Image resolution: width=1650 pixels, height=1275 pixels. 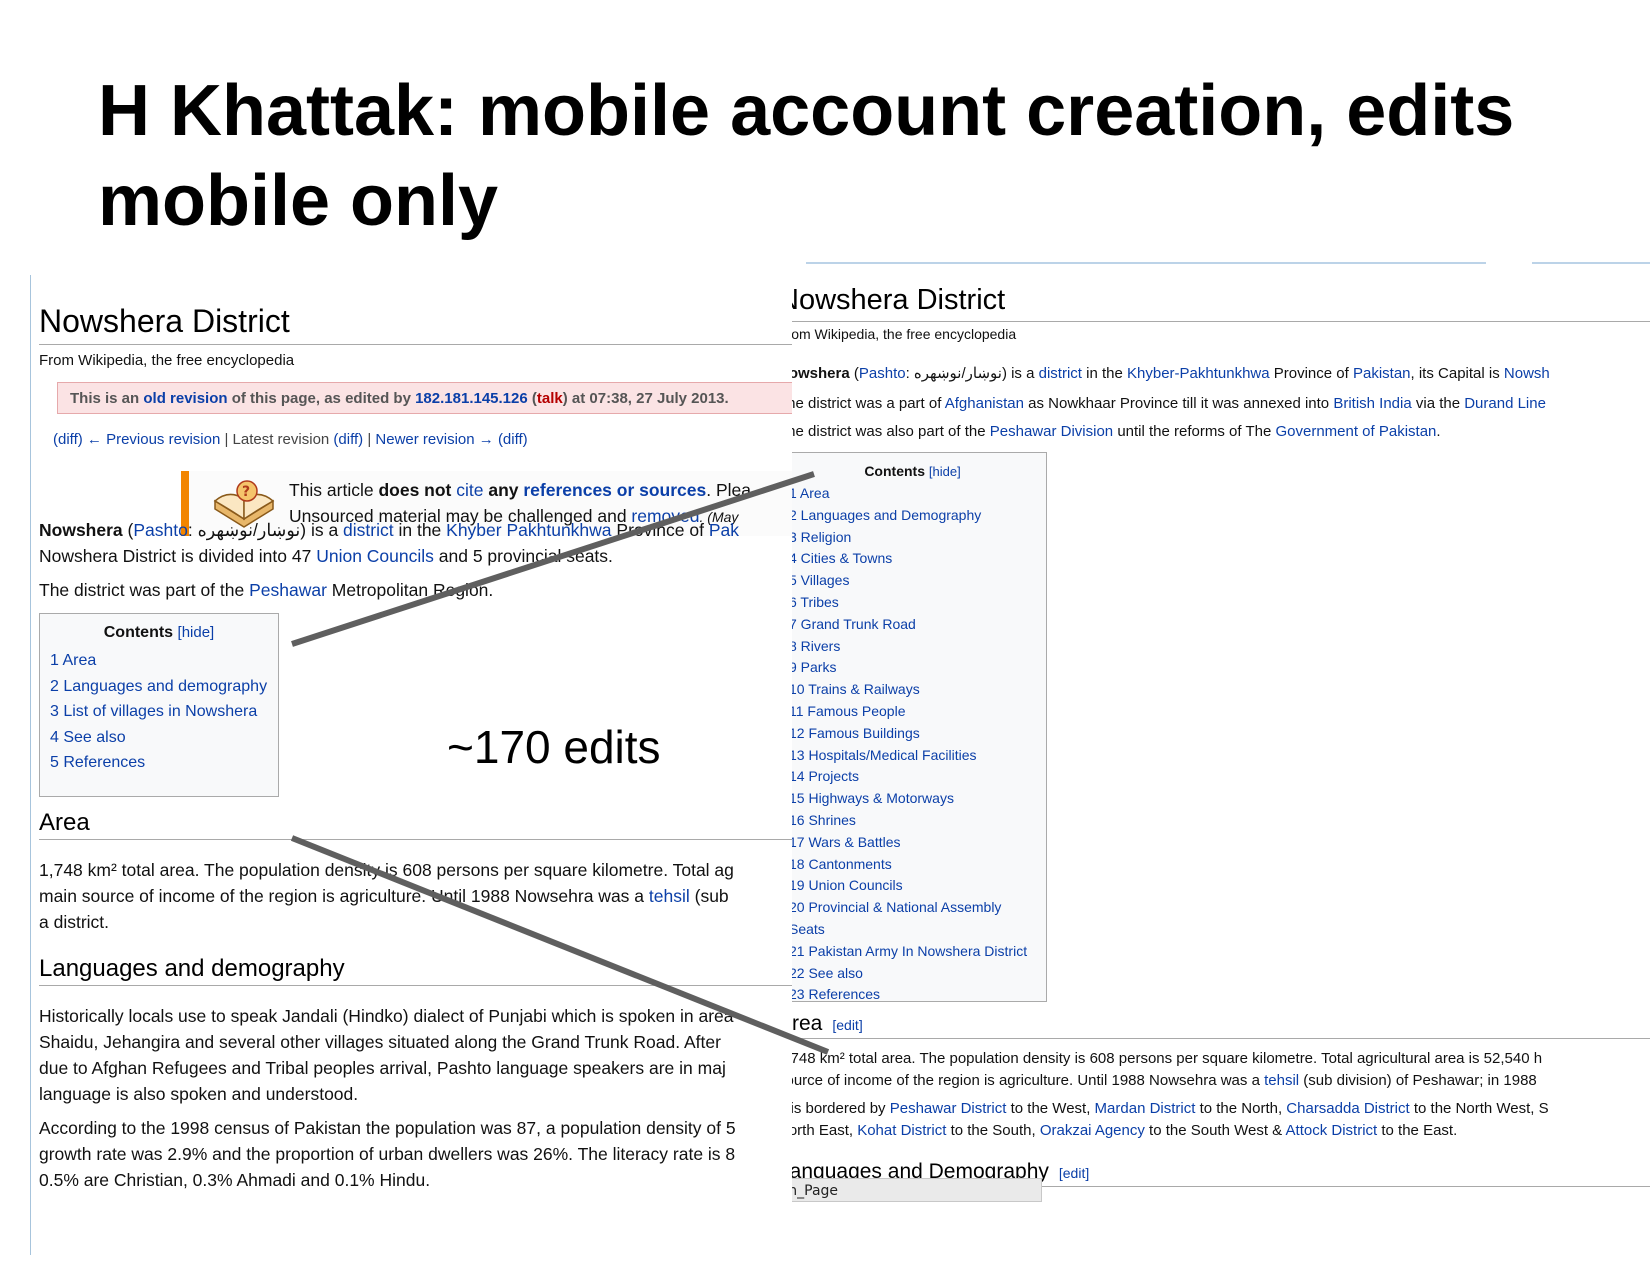 What do you see at coordinates (901, 1130) in the screenshot?
I see `kohat-district-link: Kohat District` at bounding box center [901, 1130].